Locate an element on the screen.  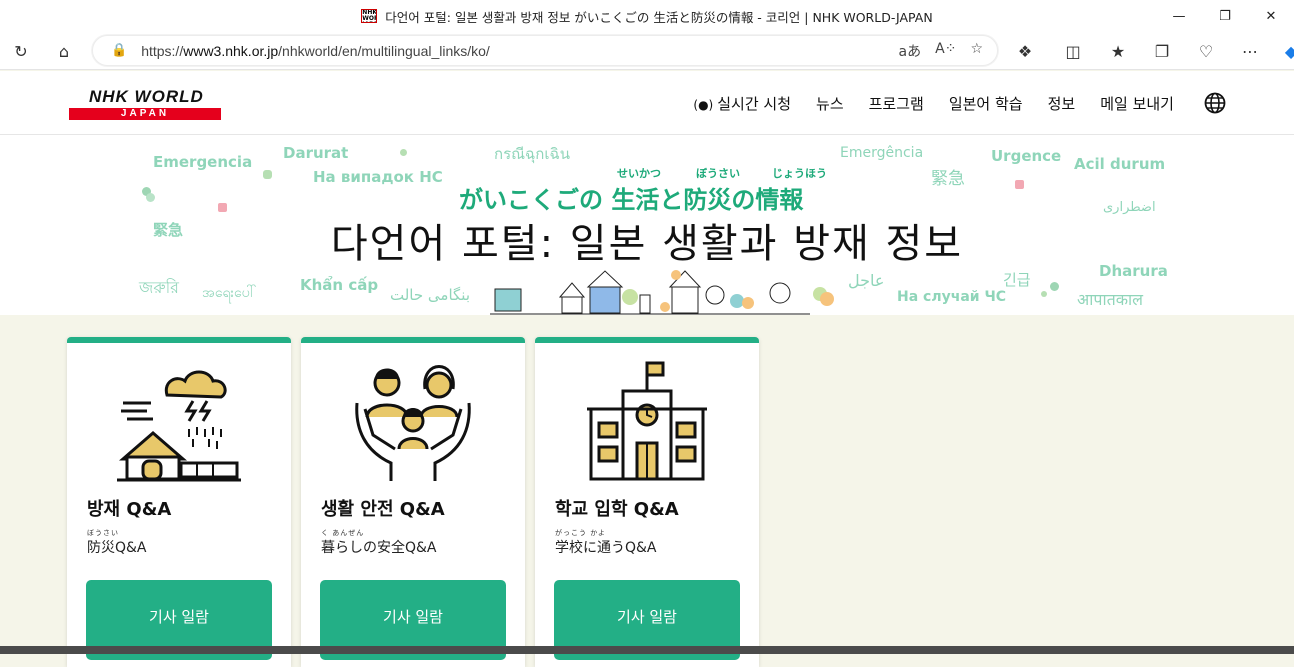
card-japanese-title: 防災Q&A is located at coordinates (117, 548).